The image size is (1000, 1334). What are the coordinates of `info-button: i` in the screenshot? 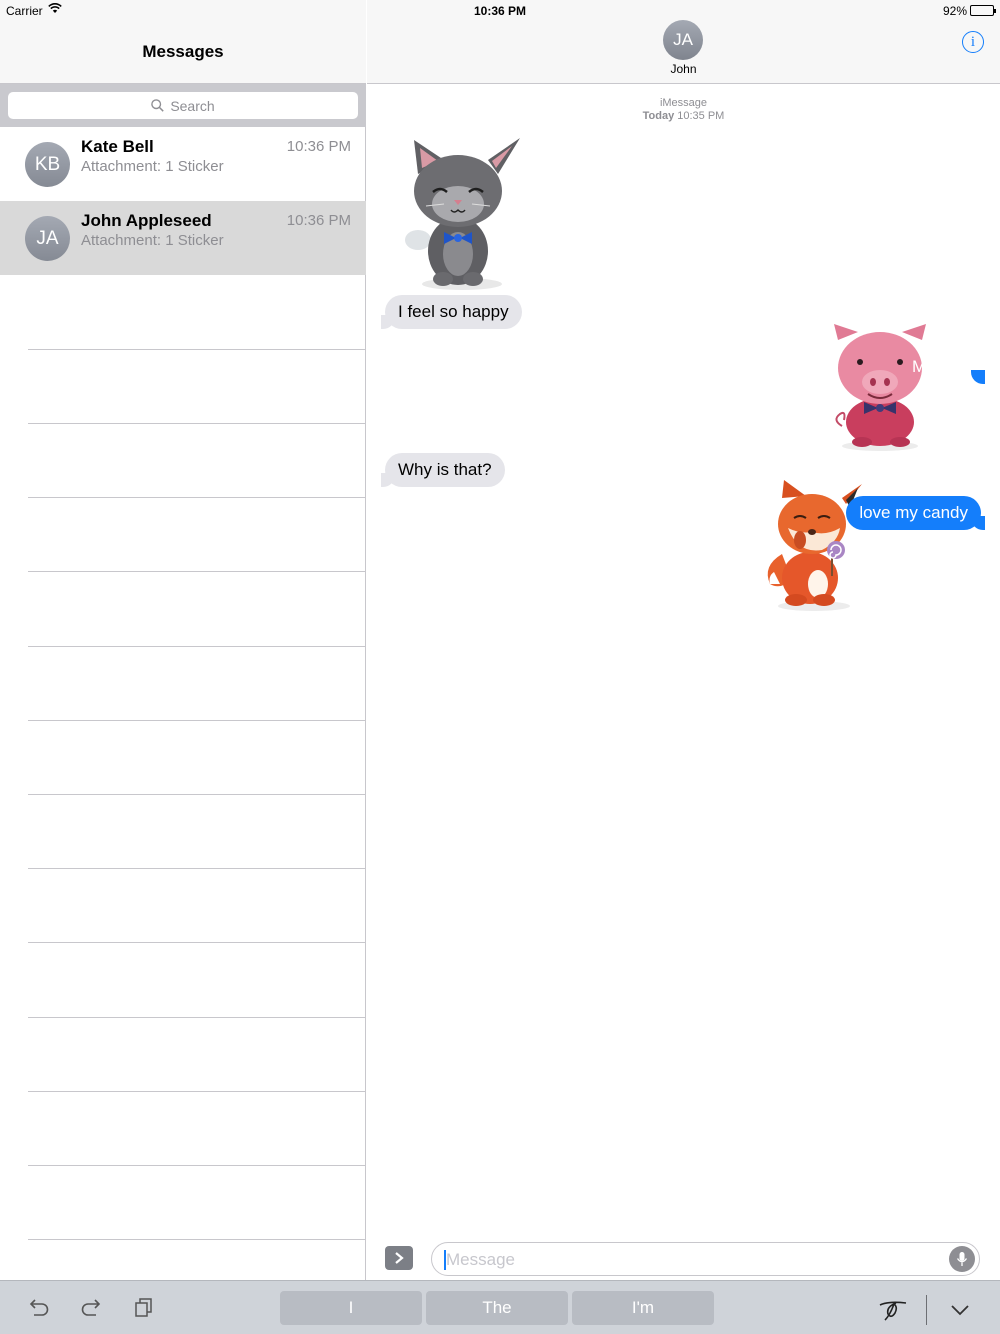 It's located at (973, 42).